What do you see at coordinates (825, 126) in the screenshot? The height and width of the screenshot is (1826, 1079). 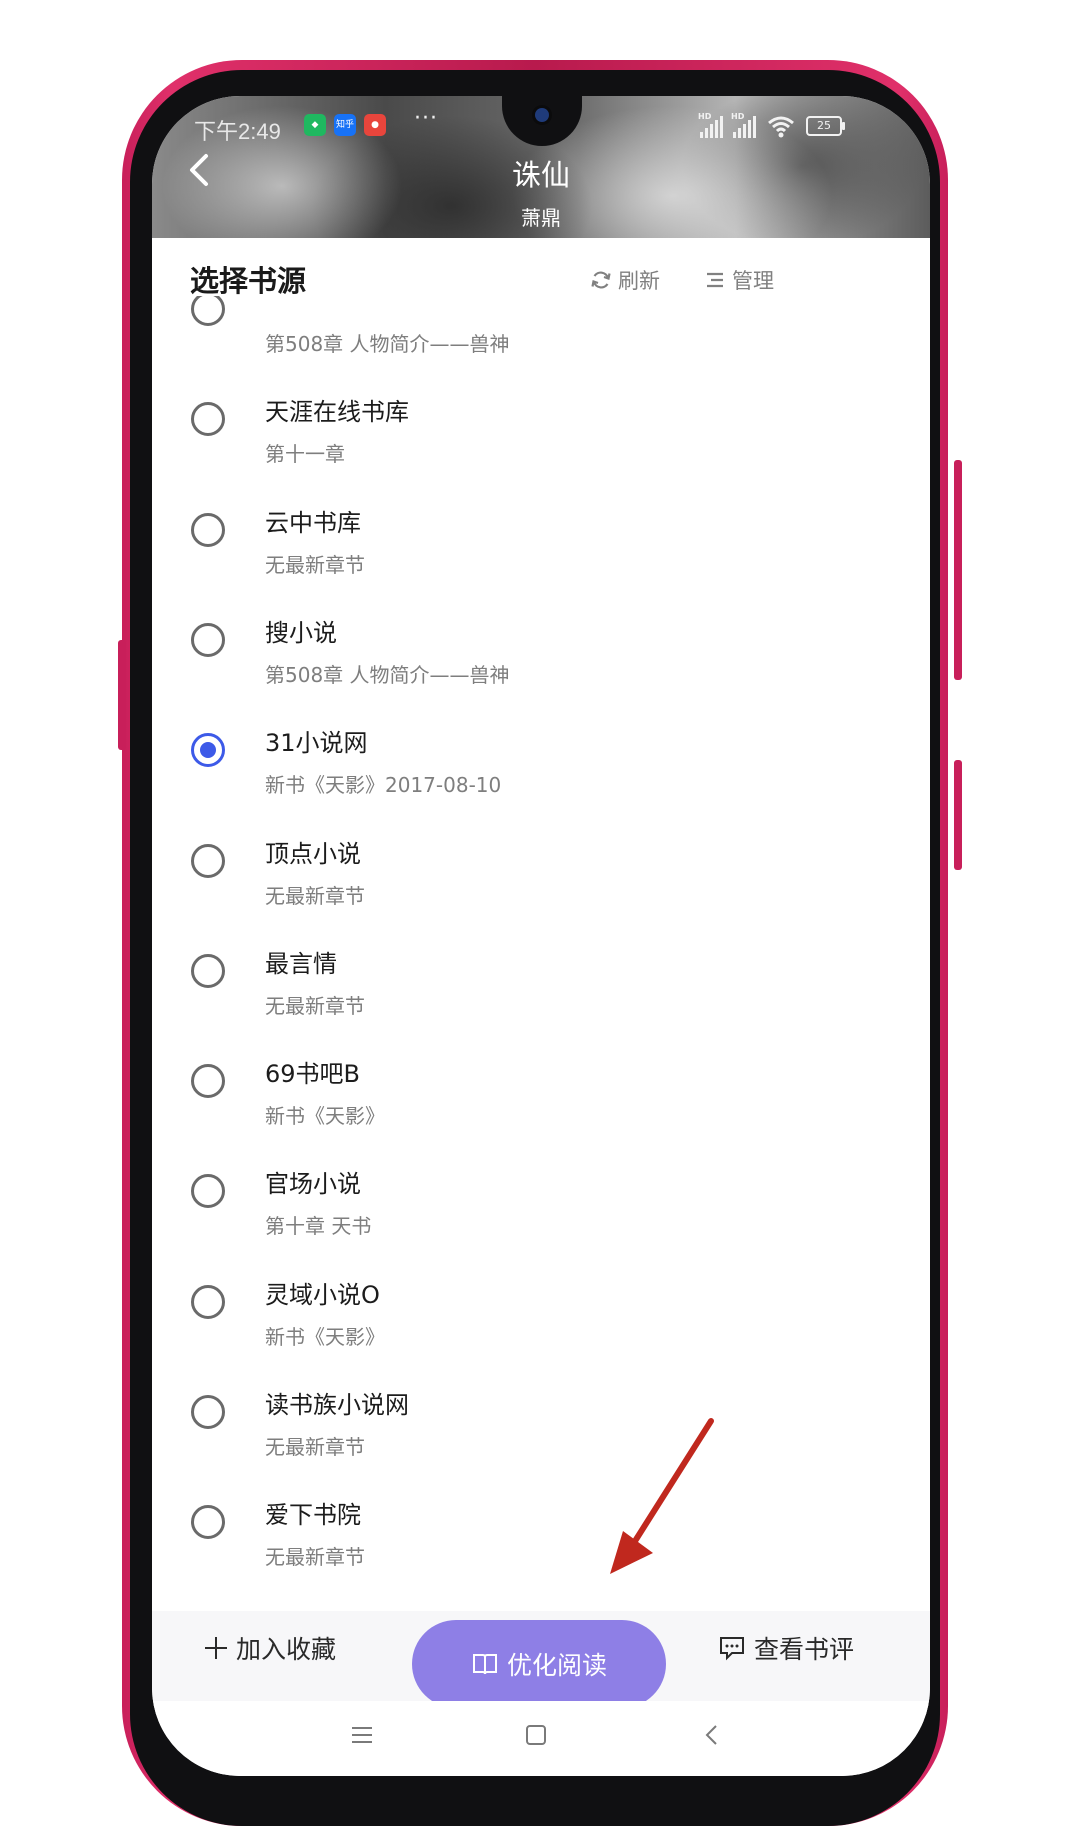 I see `battery-icon: 25` at bounding box center [825, 126].